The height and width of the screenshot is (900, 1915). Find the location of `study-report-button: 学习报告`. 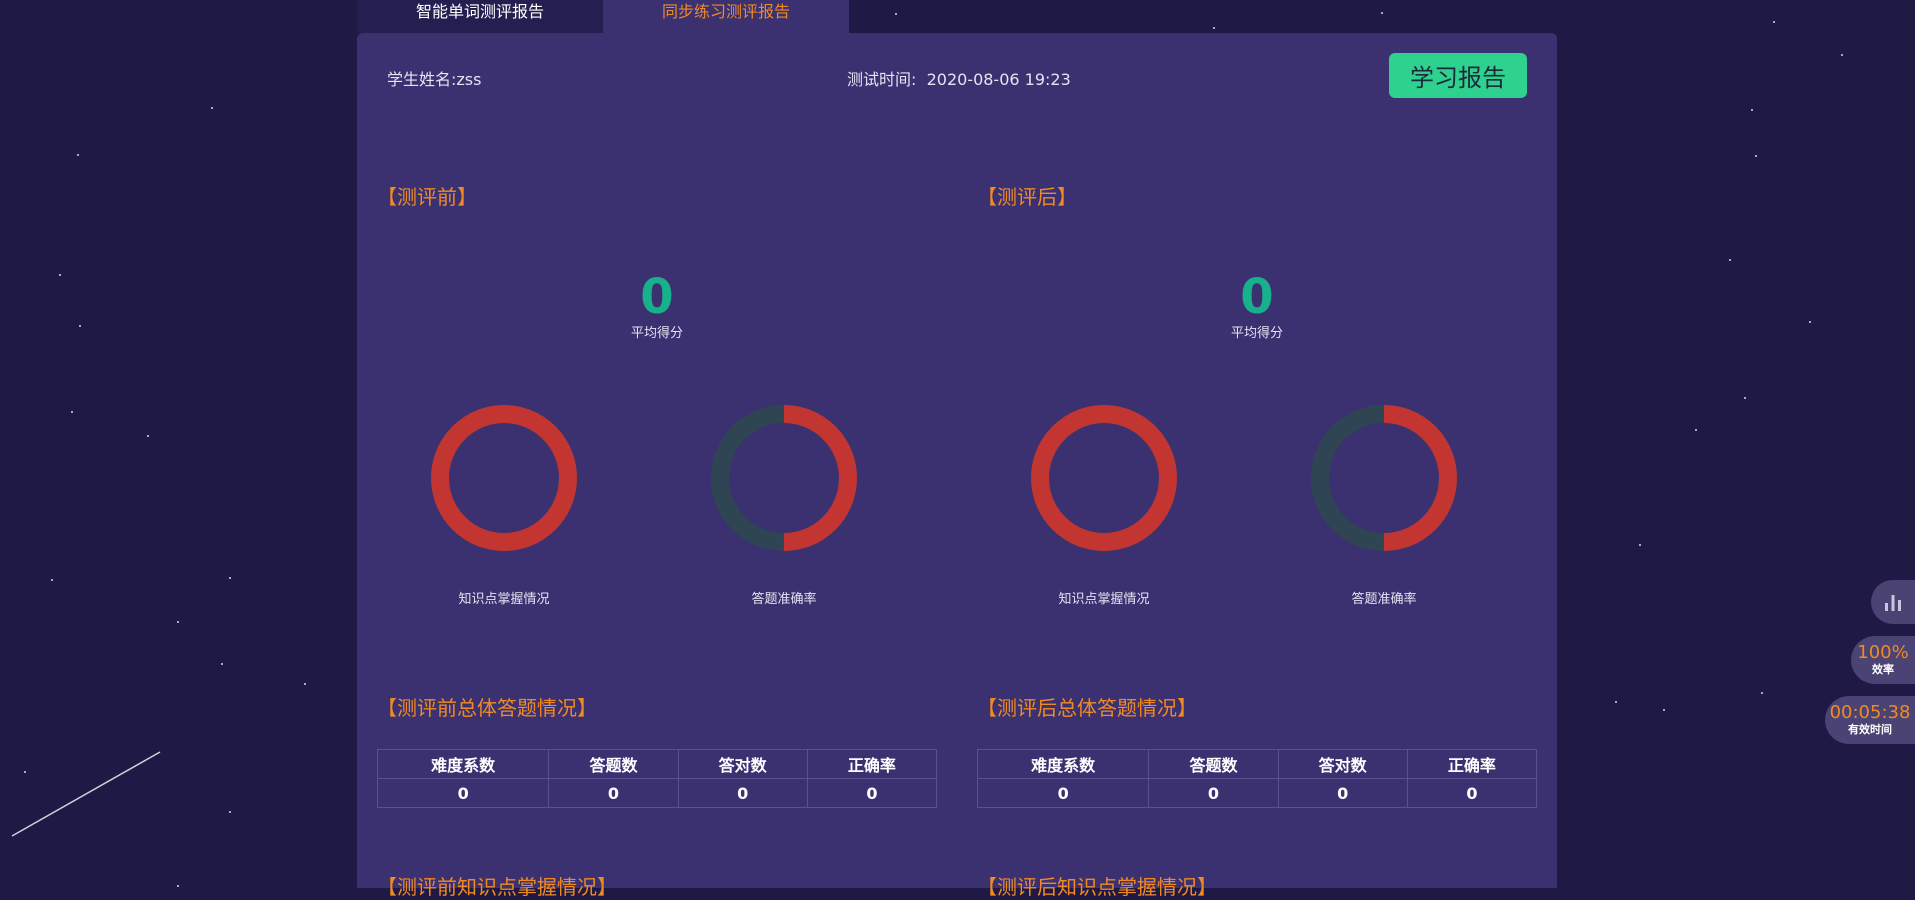

study-report-button: 学习报告 is located at coordinates (1458, 75).